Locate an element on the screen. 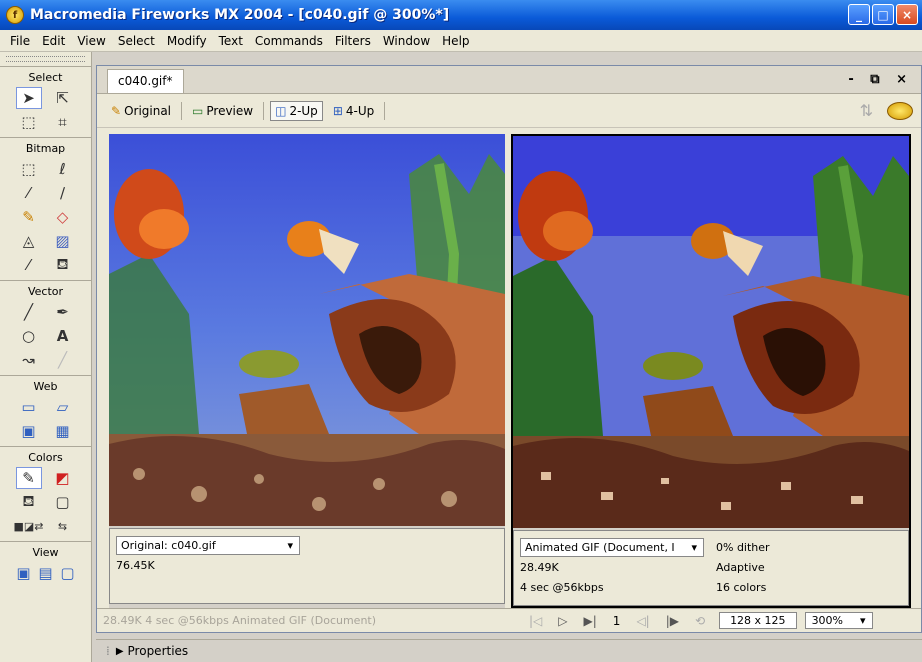 This screenshot has width=922, height=662. eraser-tool-icon: ◇ is located at coordinates (63, 217).